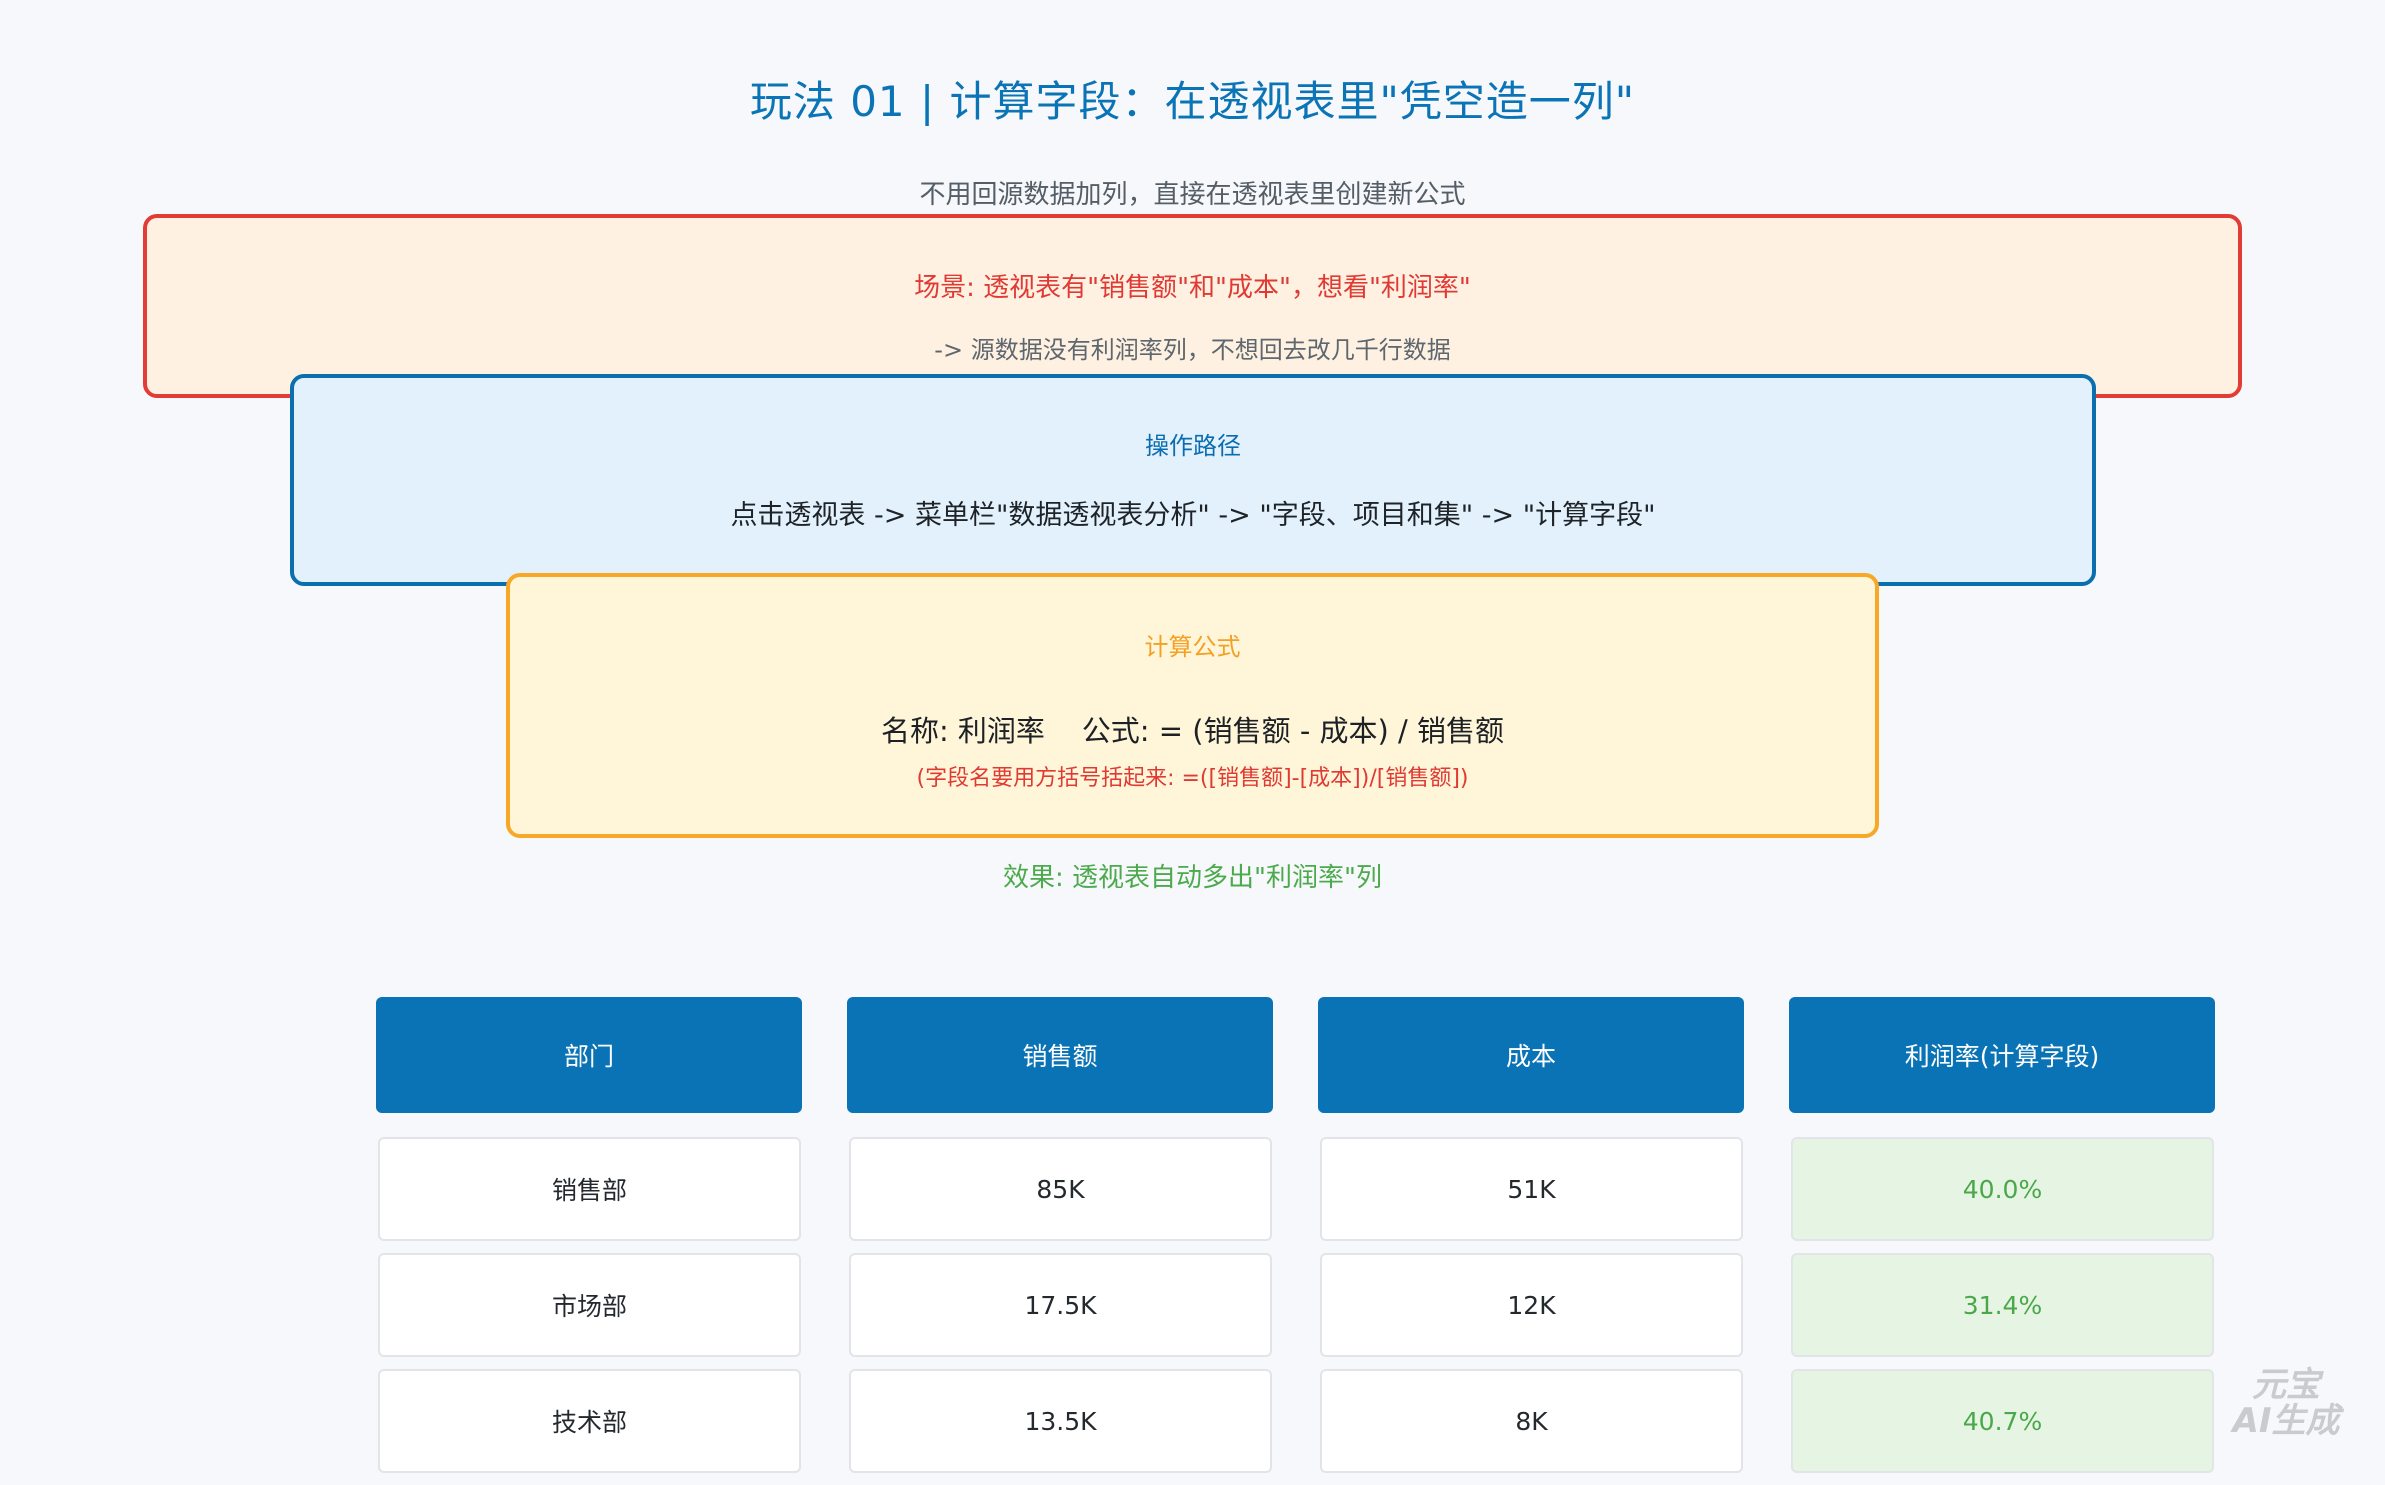 The width and height of the screenshot is (2385, 1485). What do you see at coordinates (2286, 1385) in the screenshot?
I see `watermark-line-1: 元宝` at bounding box center [2286, 1385].